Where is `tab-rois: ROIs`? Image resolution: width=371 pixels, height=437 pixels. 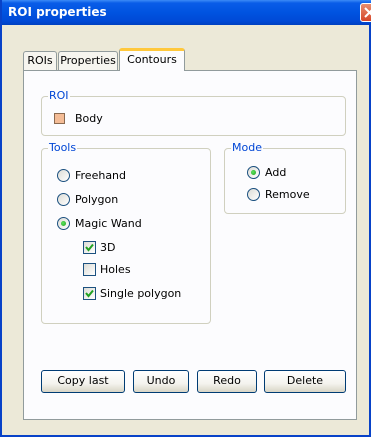 tab-rois: ROIs is located at coordinates (40, 60).